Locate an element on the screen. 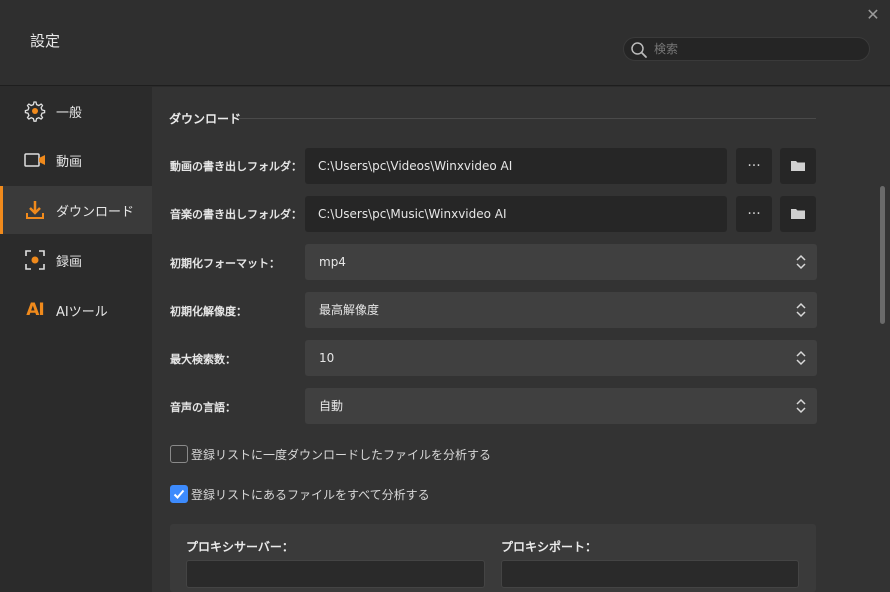 The height and width of the screenshot is (592, 890). analyze-all-option: 登録リストにあるファイルをすべて分析する is located at coordinates (300, 494).